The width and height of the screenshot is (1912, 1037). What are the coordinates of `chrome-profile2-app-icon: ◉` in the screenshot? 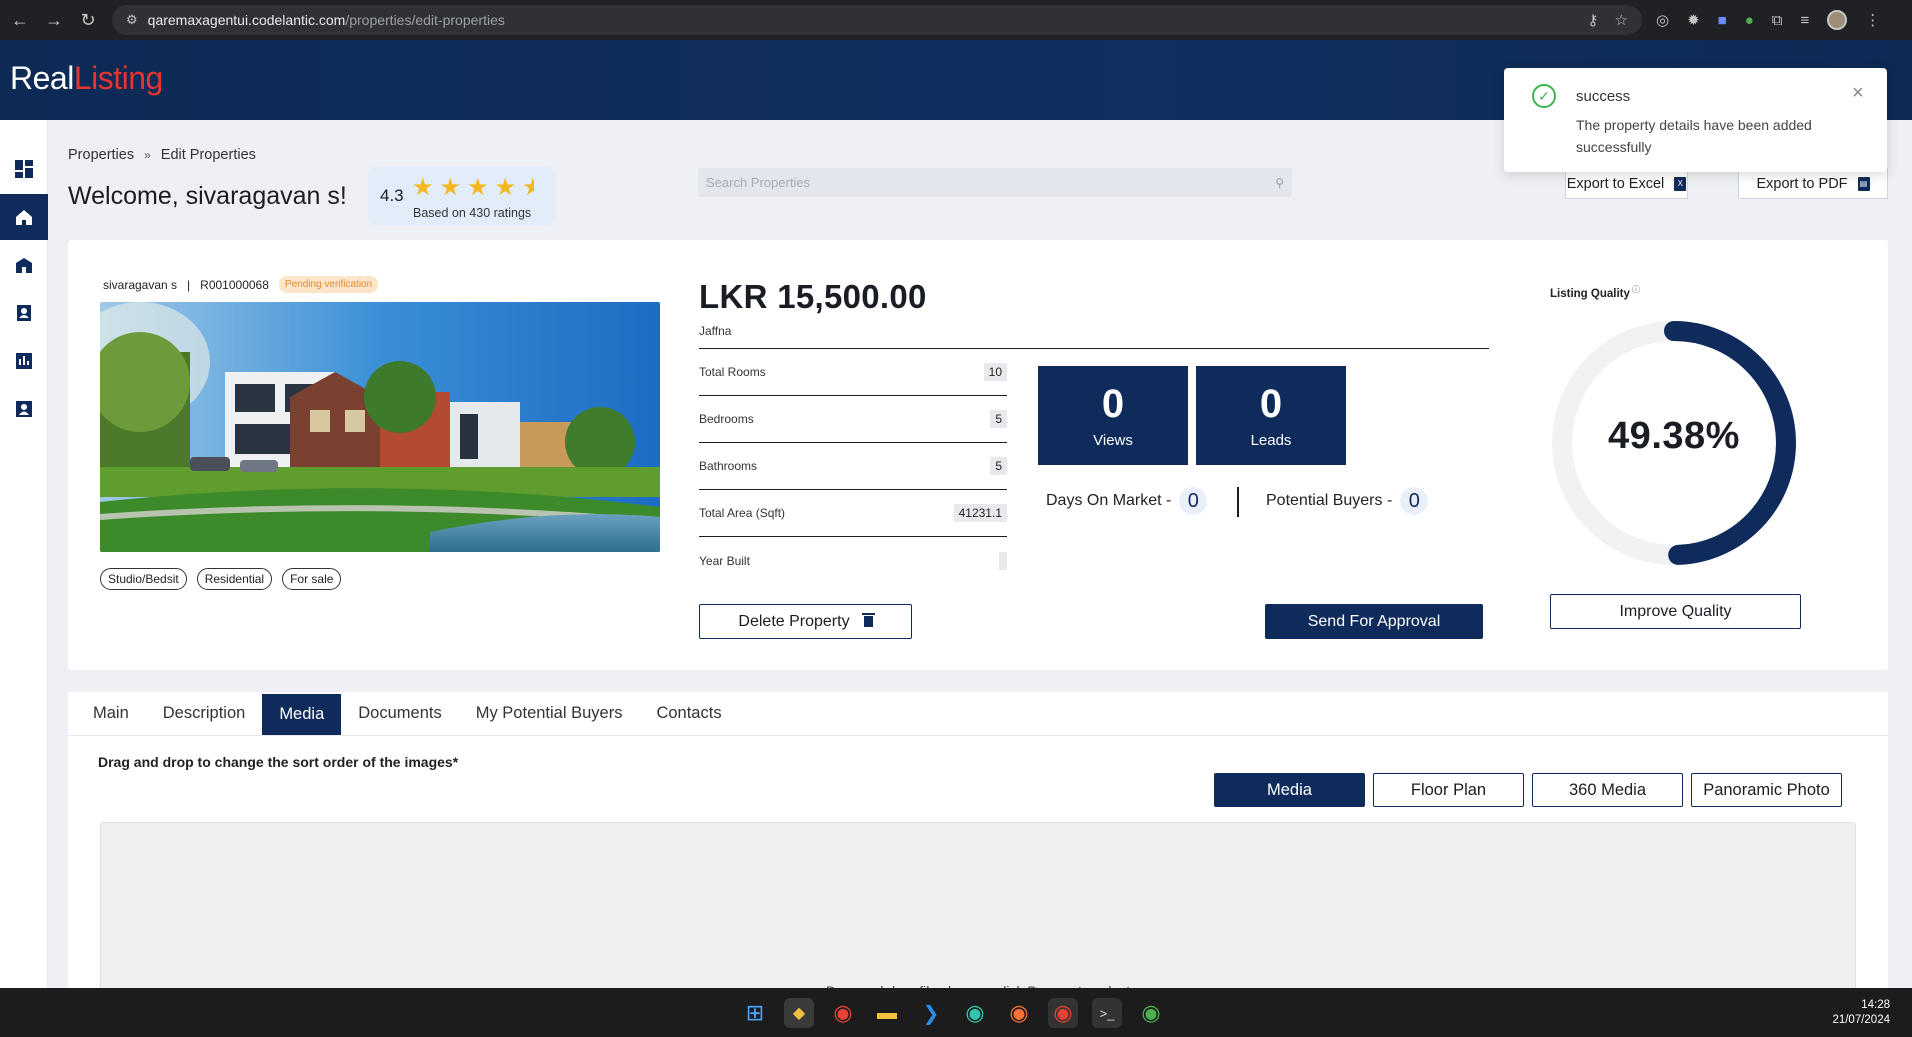 It's located at (1151, 1013).